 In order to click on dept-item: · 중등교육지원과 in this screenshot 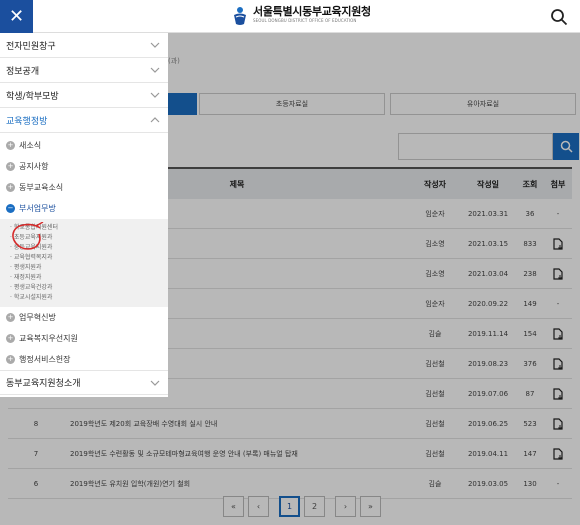, I will do `click(89, 248)`.